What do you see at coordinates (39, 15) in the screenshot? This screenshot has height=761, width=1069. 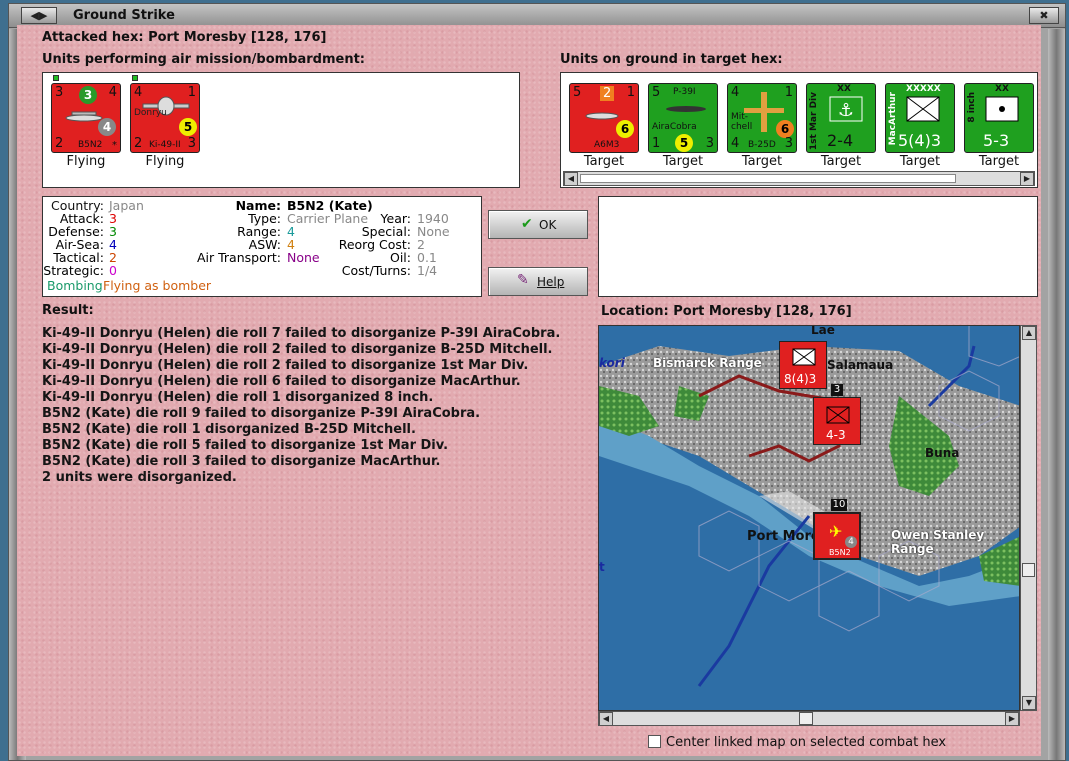 I see `system-menu-button: ◀▶` at bounding box center [39, 15].